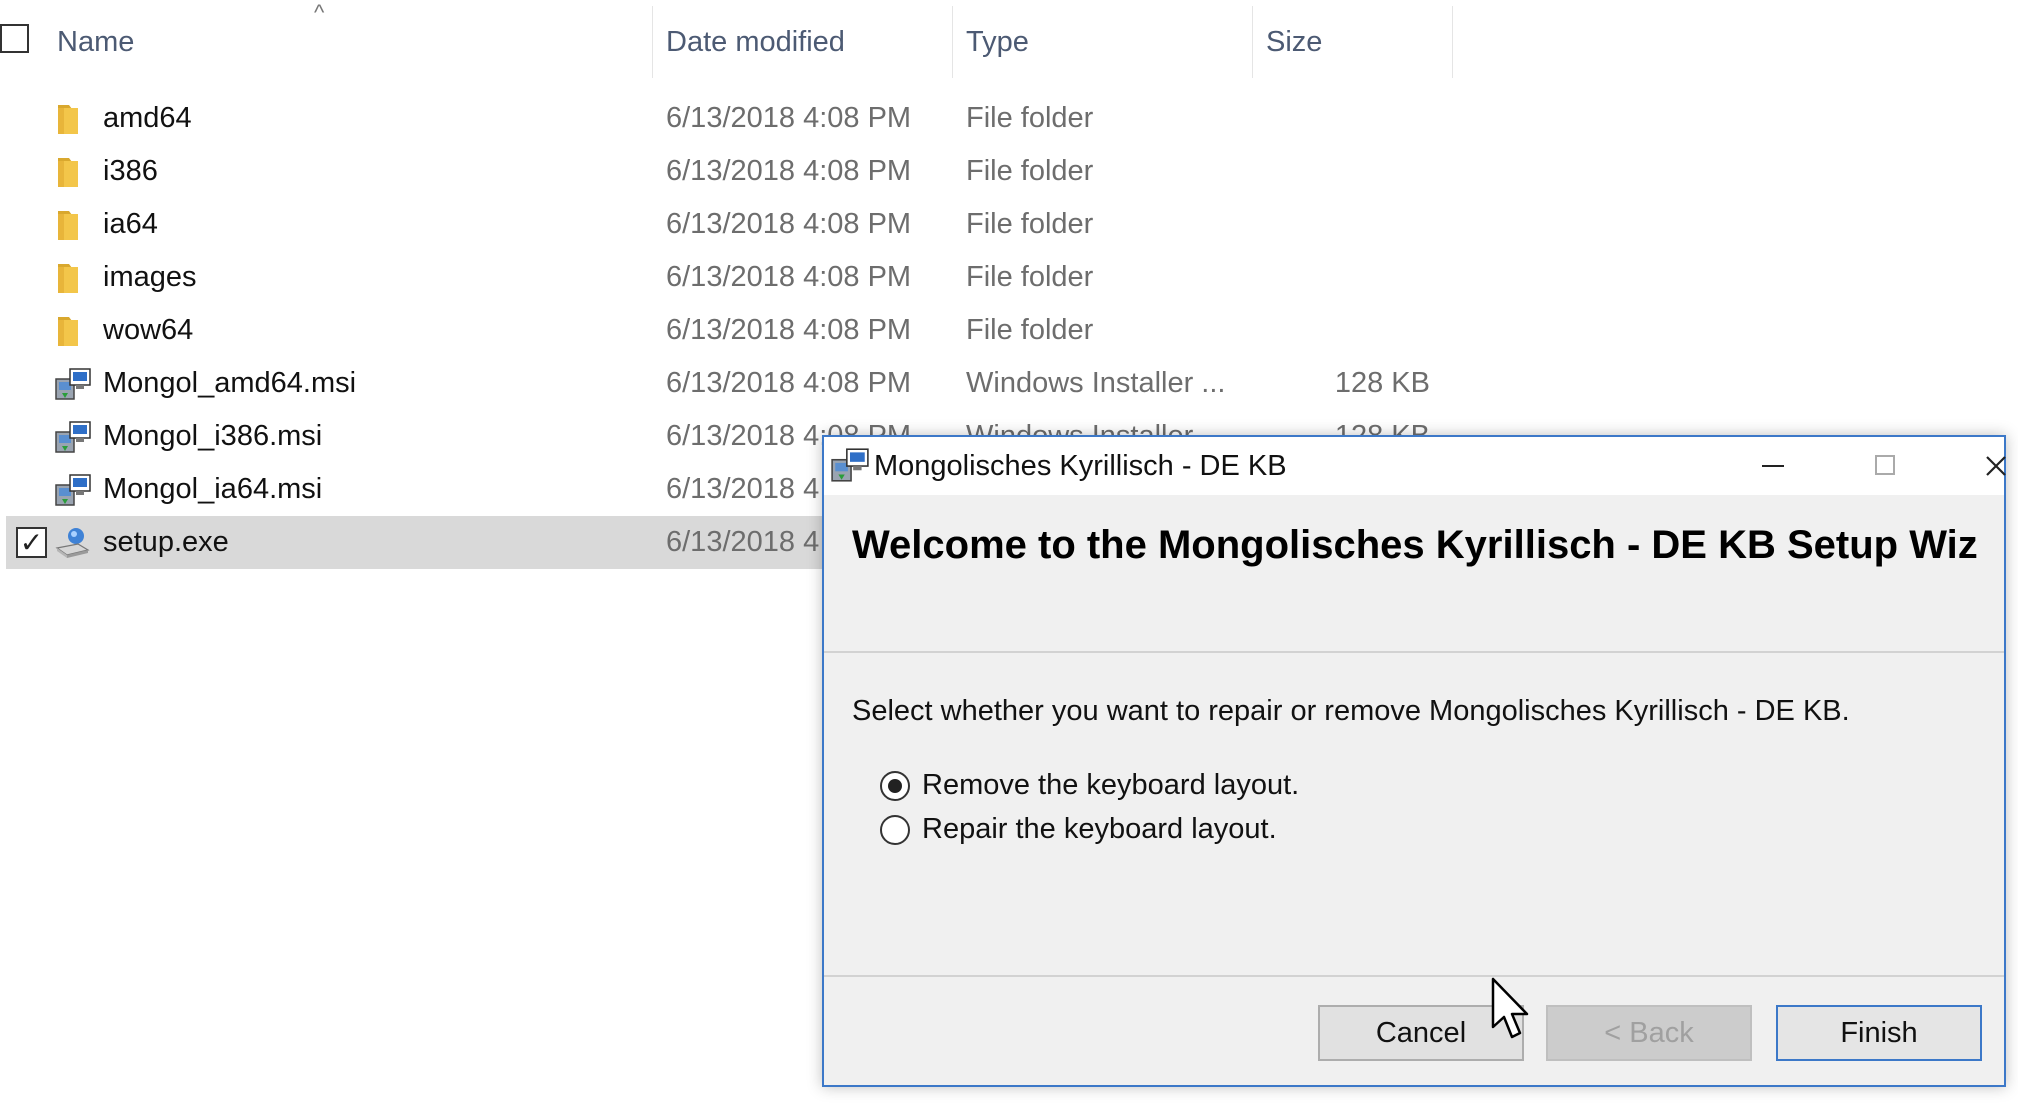 This screenshot has width=2018, height=1105. I want to click on remove-layout-radio, so click(895, 786).